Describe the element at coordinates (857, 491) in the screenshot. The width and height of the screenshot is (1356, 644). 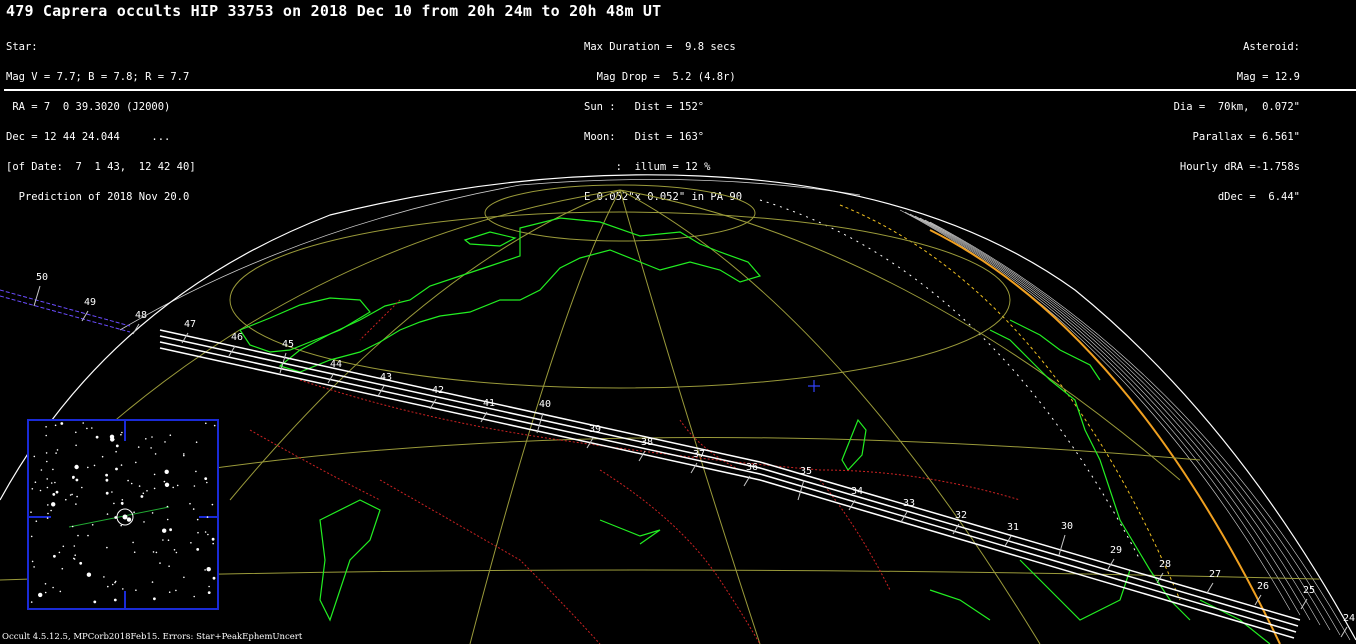
I see `path-tick-label: 34` at that location.